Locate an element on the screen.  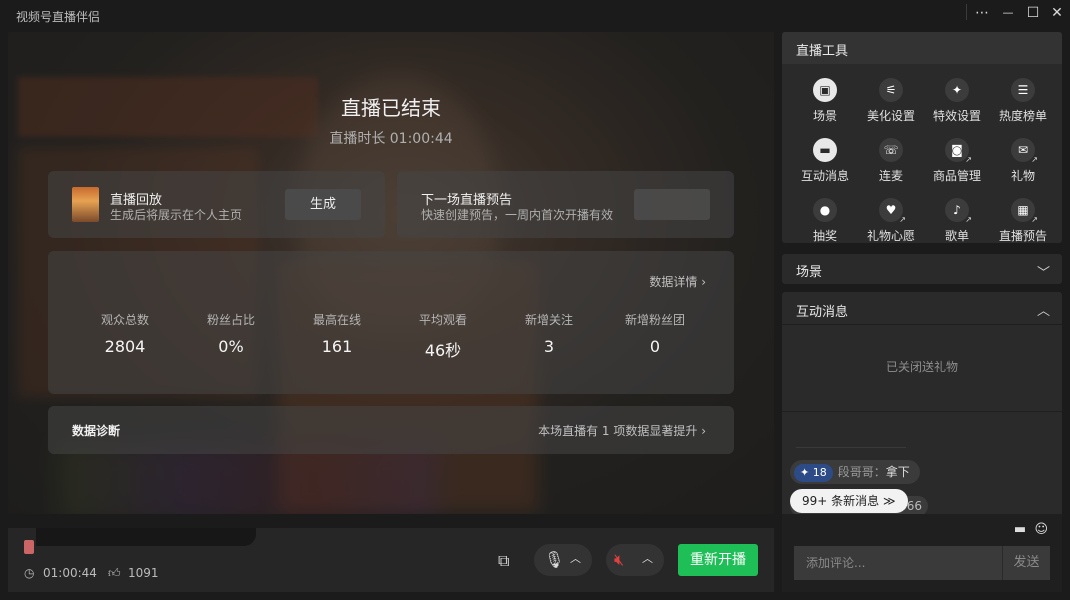
tool-scene: ▣ 场景 is located at coordinates (825, 101).